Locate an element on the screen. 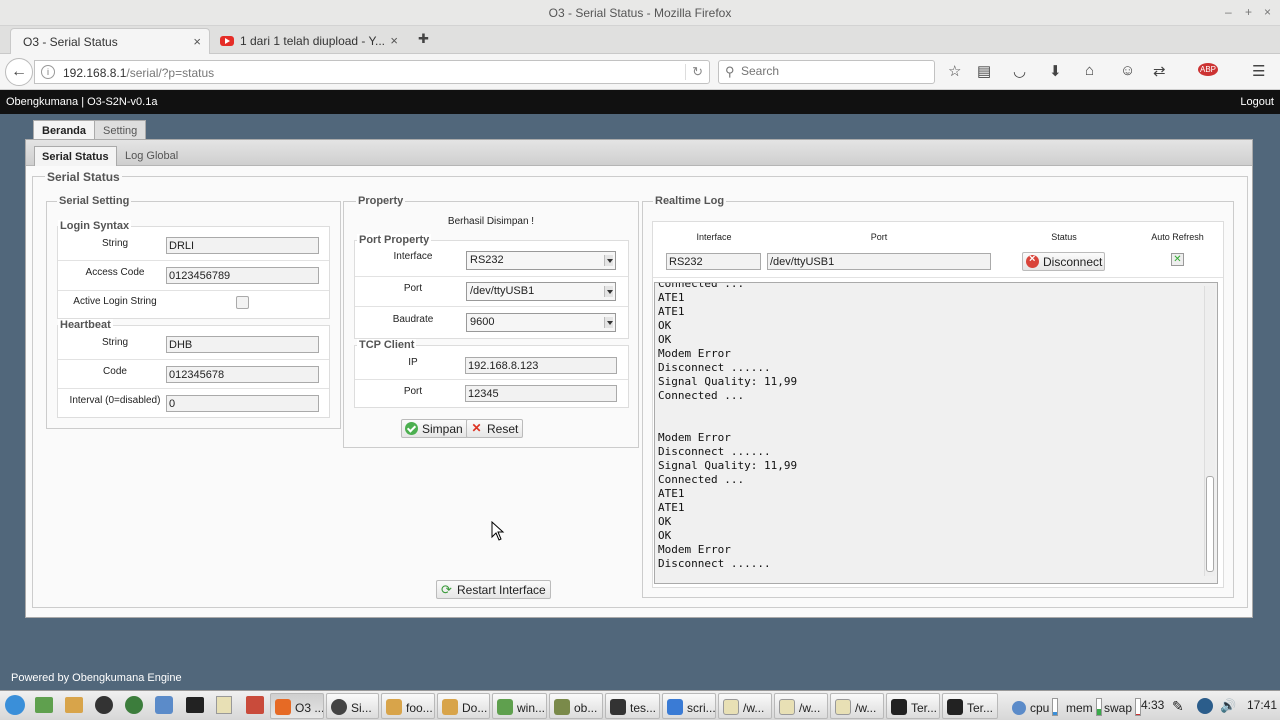  app-icon is located at coordinates (339, 707).